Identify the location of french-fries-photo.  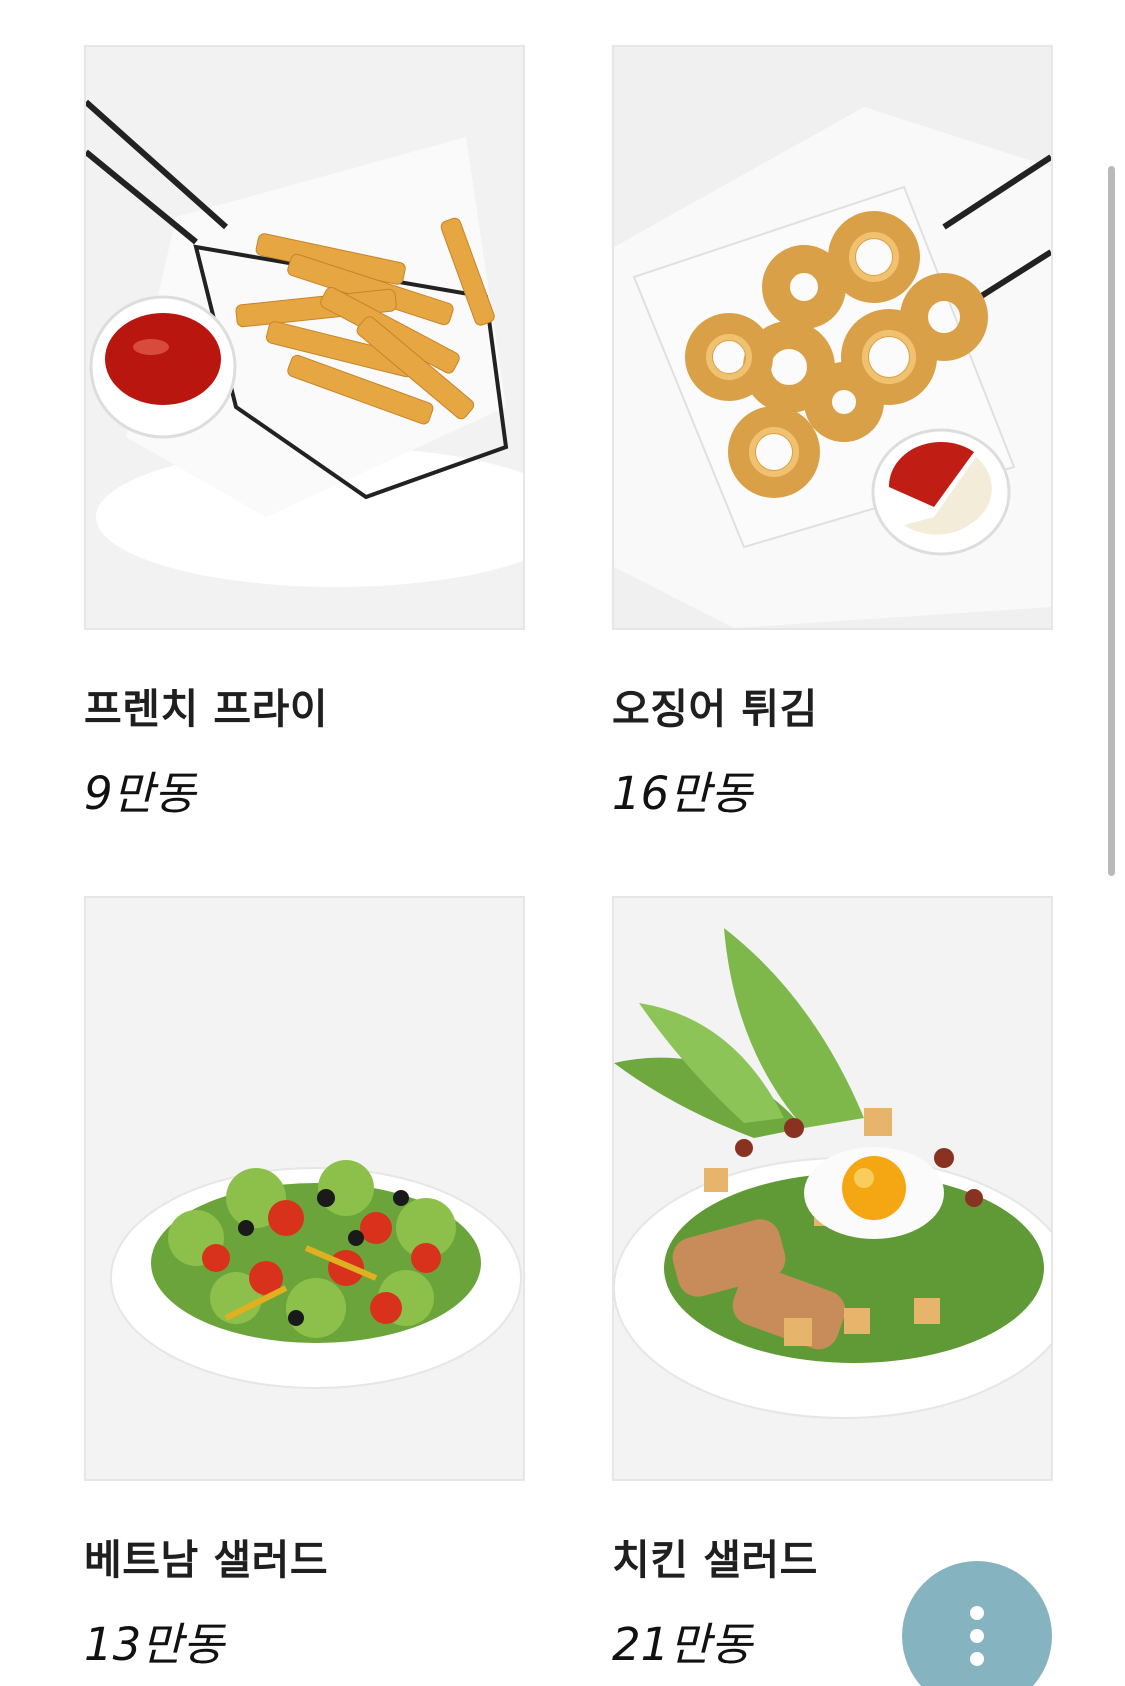
(304, 337).